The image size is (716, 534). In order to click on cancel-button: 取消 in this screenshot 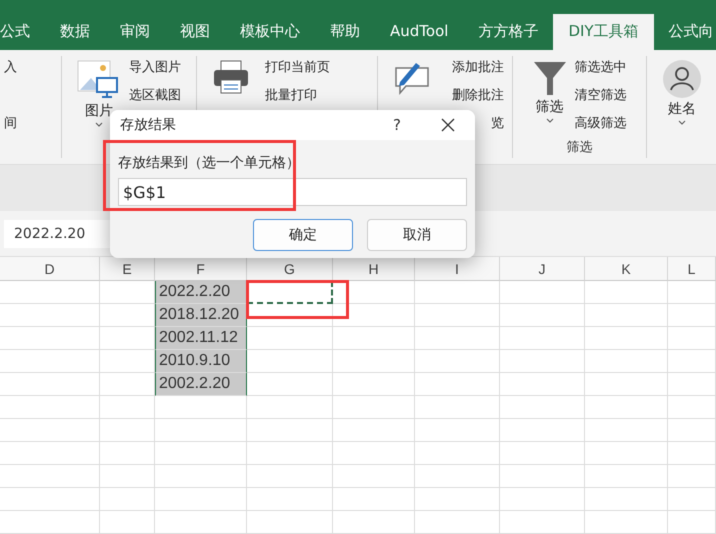, I will do `click(417, 235)`.